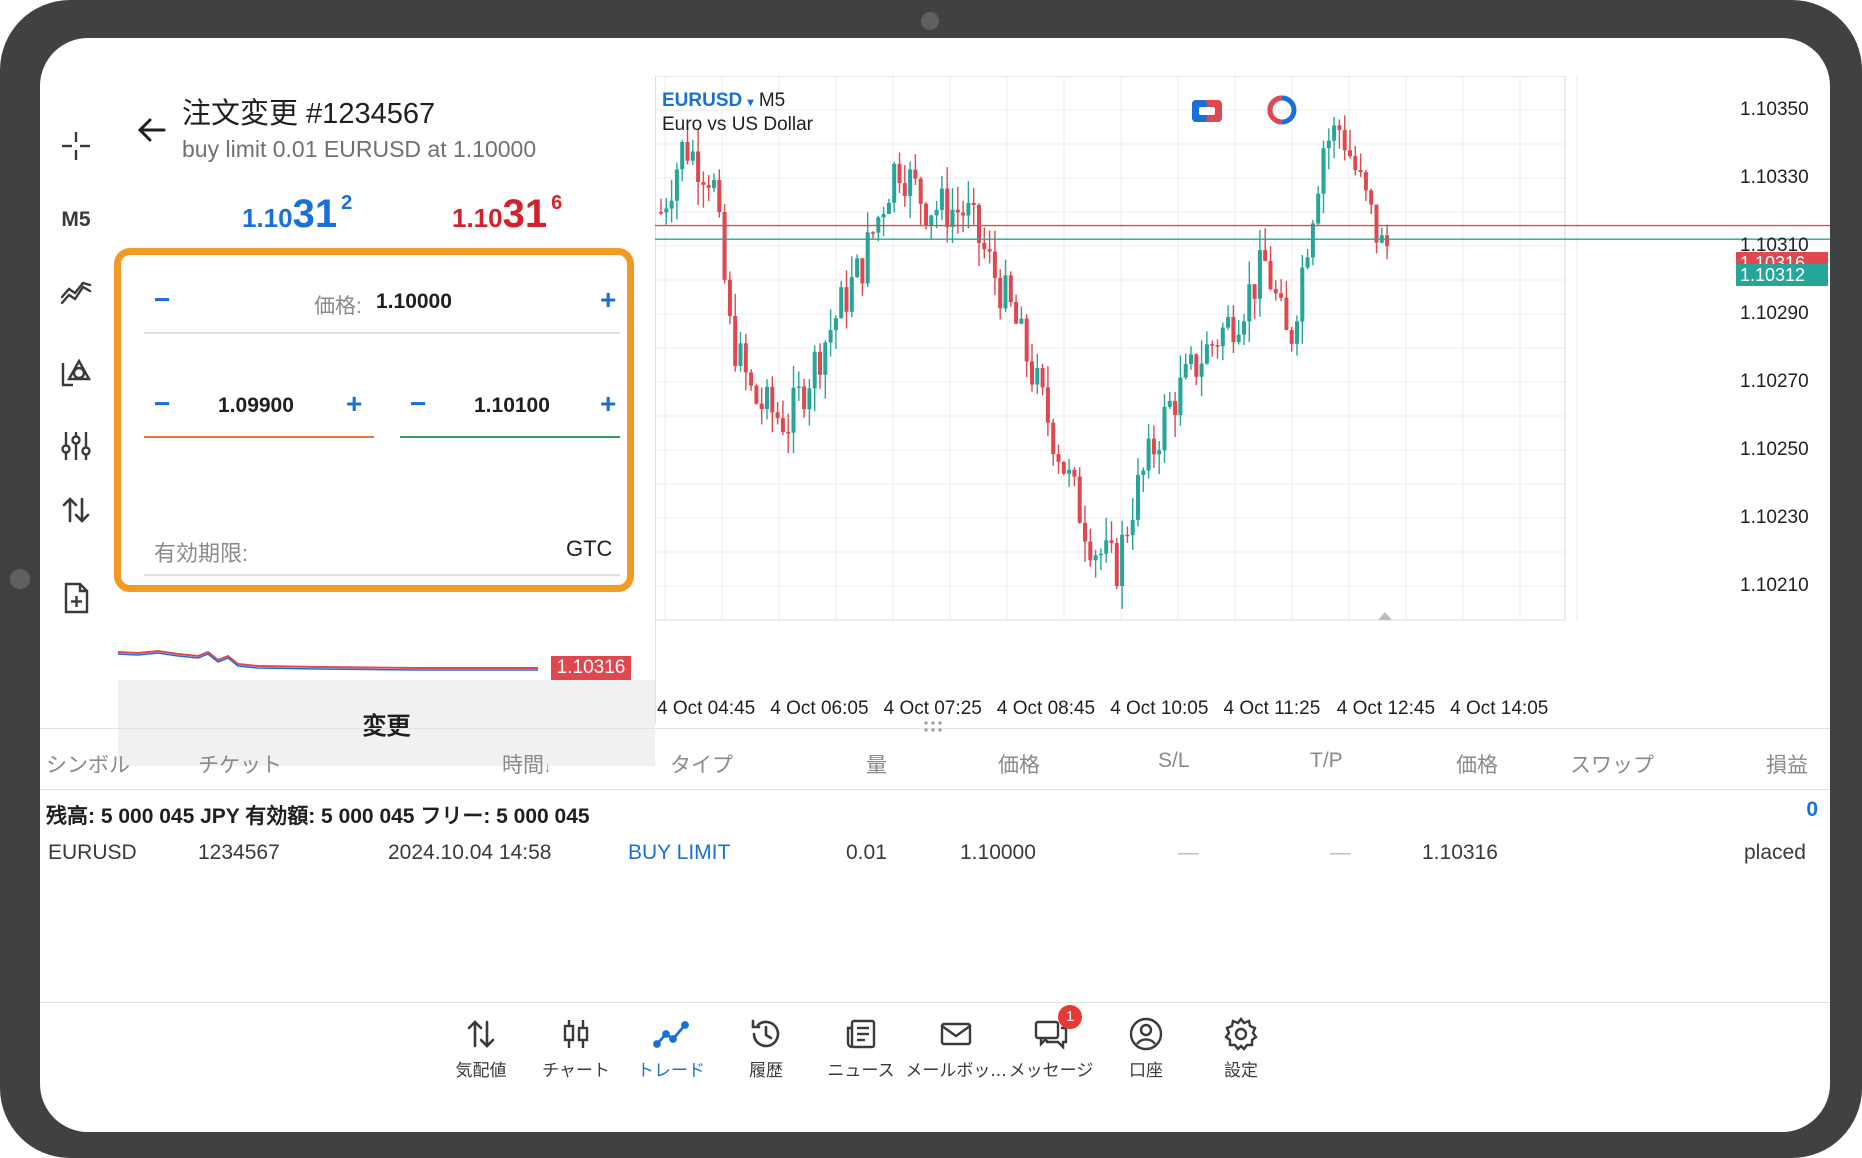 Image resolution: width=1862 pixels, height=1158 pixels. Describe the element at coordinates (1775, 852) in the screenshot. I see `cell-state: placed` at that location.